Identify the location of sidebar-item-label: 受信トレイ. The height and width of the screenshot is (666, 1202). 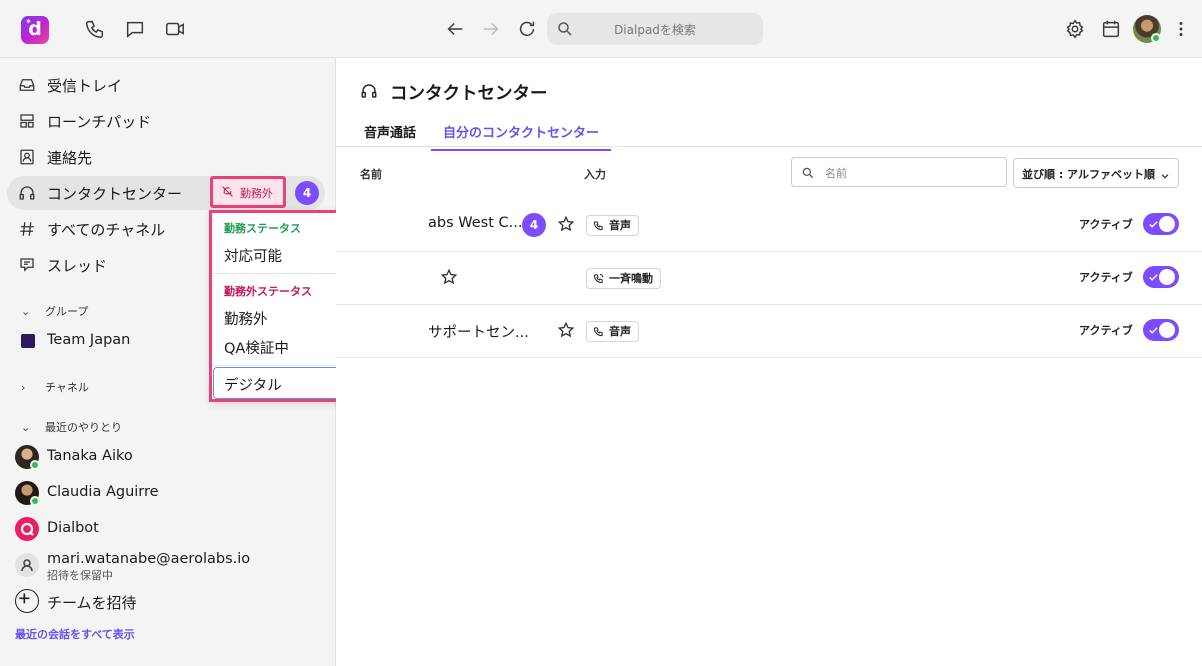
(85, 86).